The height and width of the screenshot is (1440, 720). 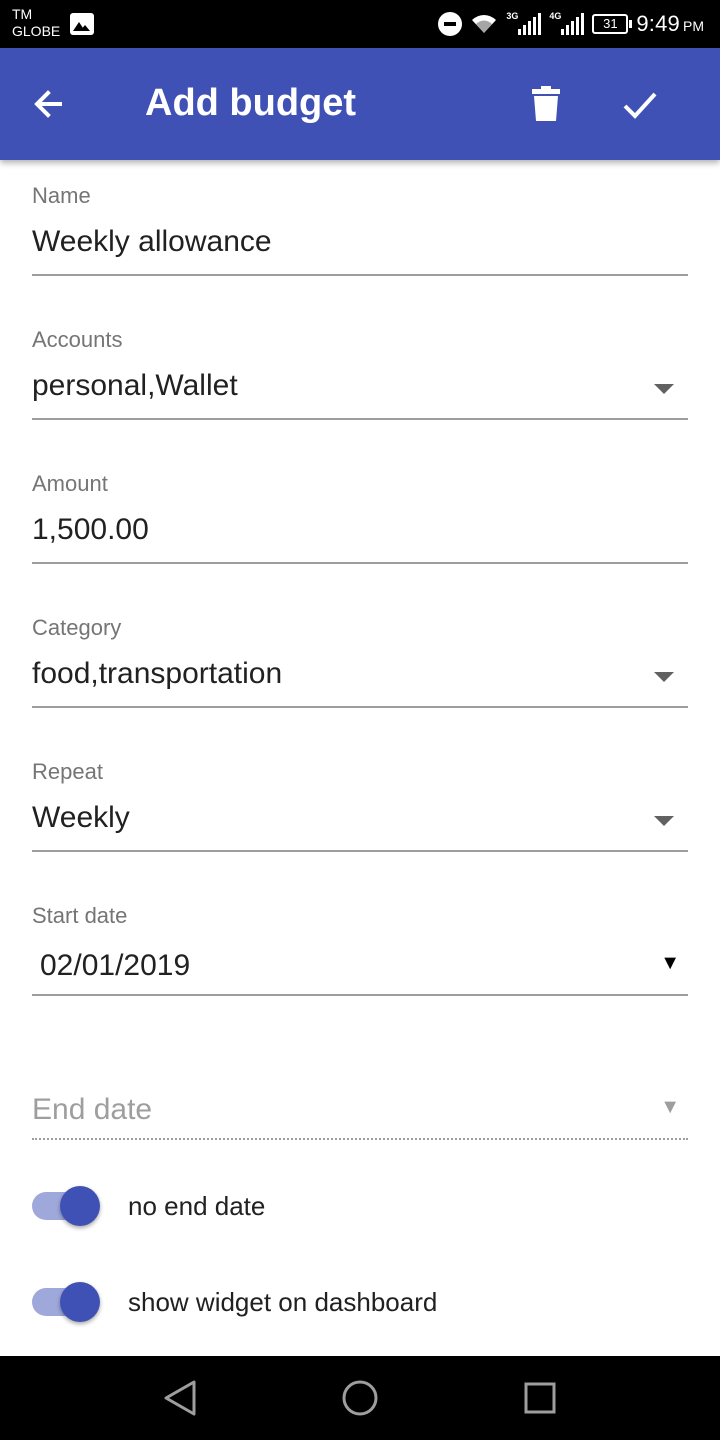 I want to click on do-not-disturb-icon, so click(x=450, y=24).